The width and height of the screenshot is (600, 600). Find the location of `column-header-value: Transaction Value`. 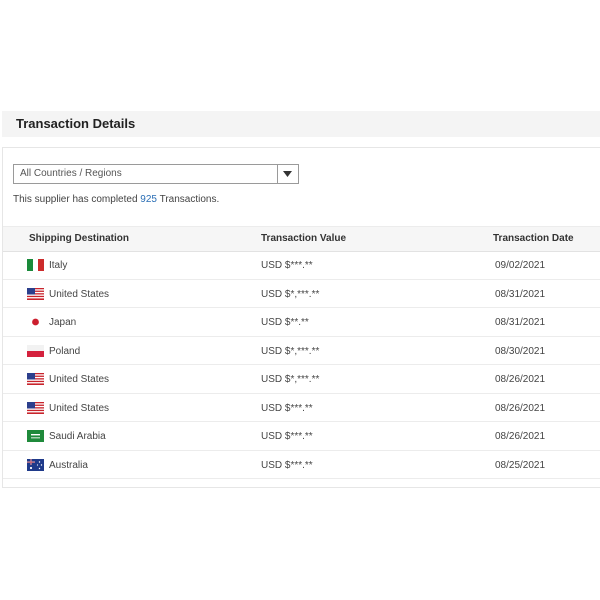

column-header-value: Transaction Value is located at coordinates (304, 238).